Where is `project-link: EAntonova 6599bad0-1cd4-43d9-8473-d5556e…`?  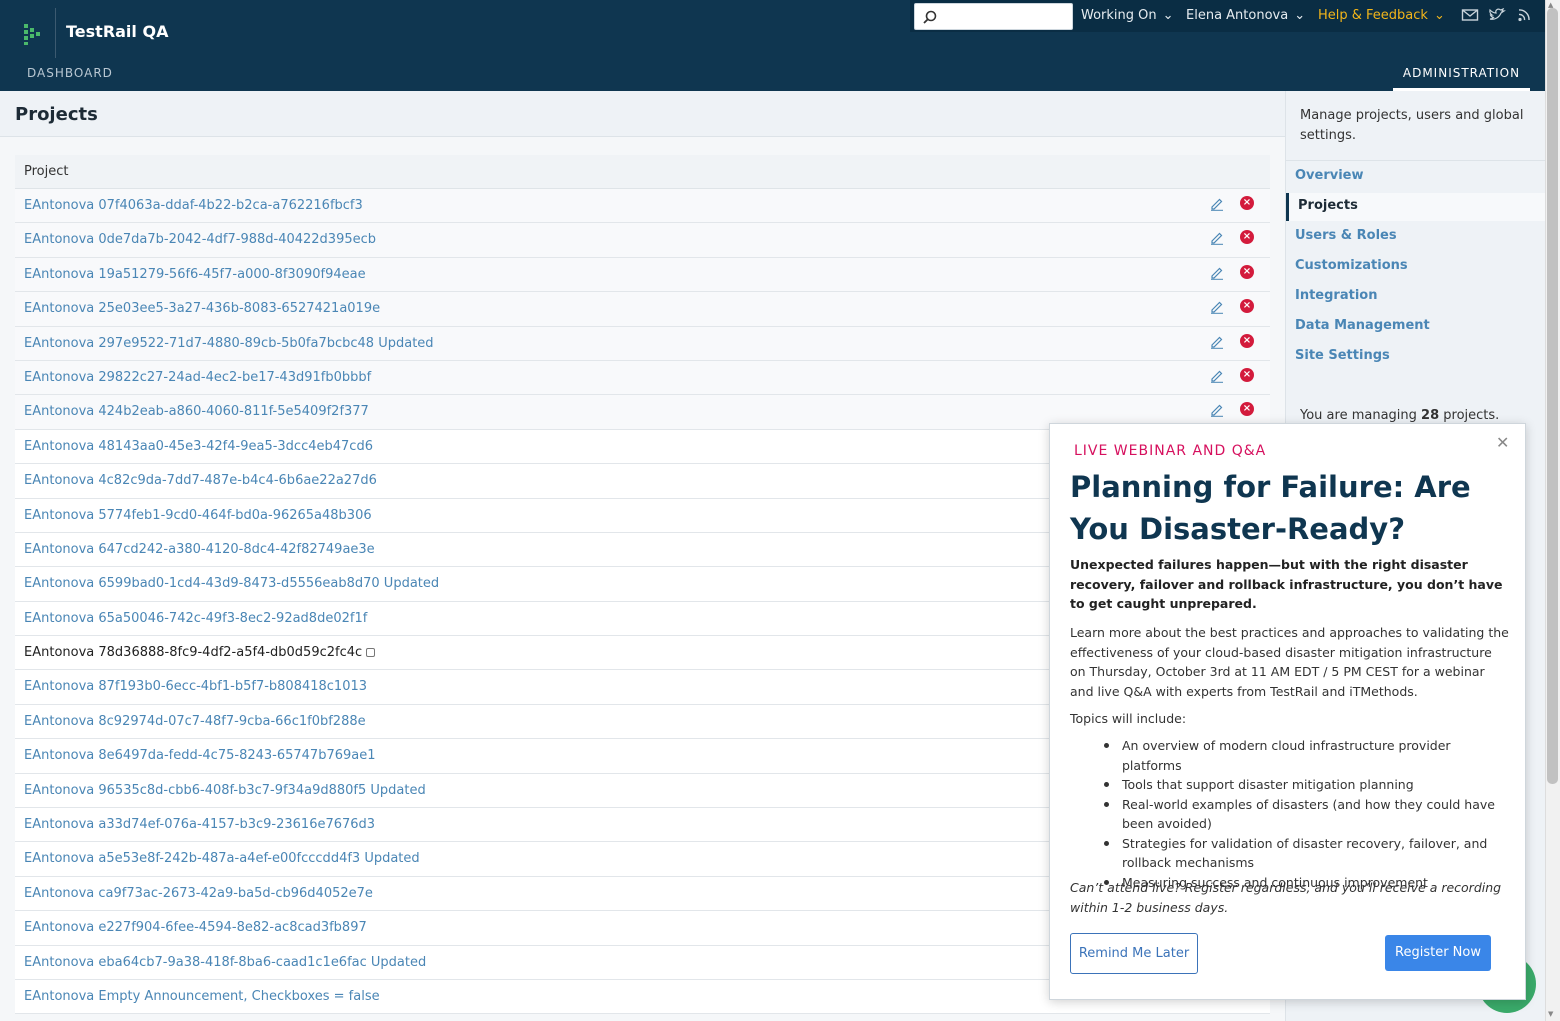
project-link: EAntonova 6599bad0-1cd4-43d9-8473-d5556e… is located at coordinates (231, 583).